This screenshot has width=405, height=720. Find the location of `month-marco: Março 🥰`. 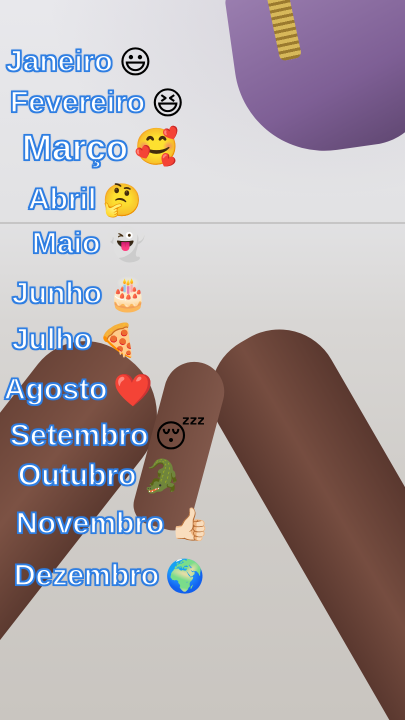

month-marco: Março 🥰 is located at coordinates (100, 147).